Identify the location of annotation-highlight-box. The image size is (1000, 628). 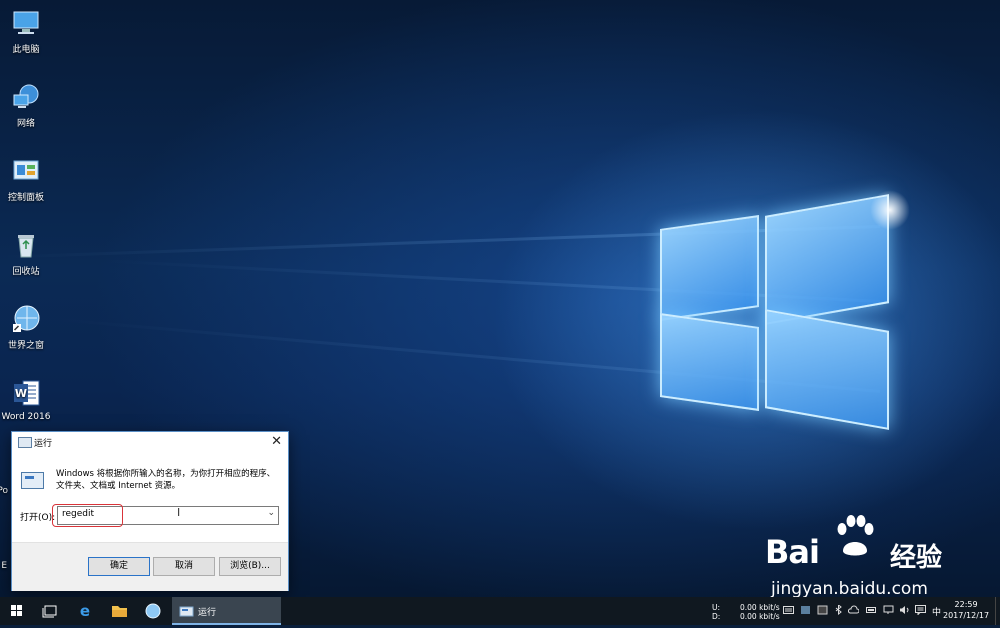
(87, 515).